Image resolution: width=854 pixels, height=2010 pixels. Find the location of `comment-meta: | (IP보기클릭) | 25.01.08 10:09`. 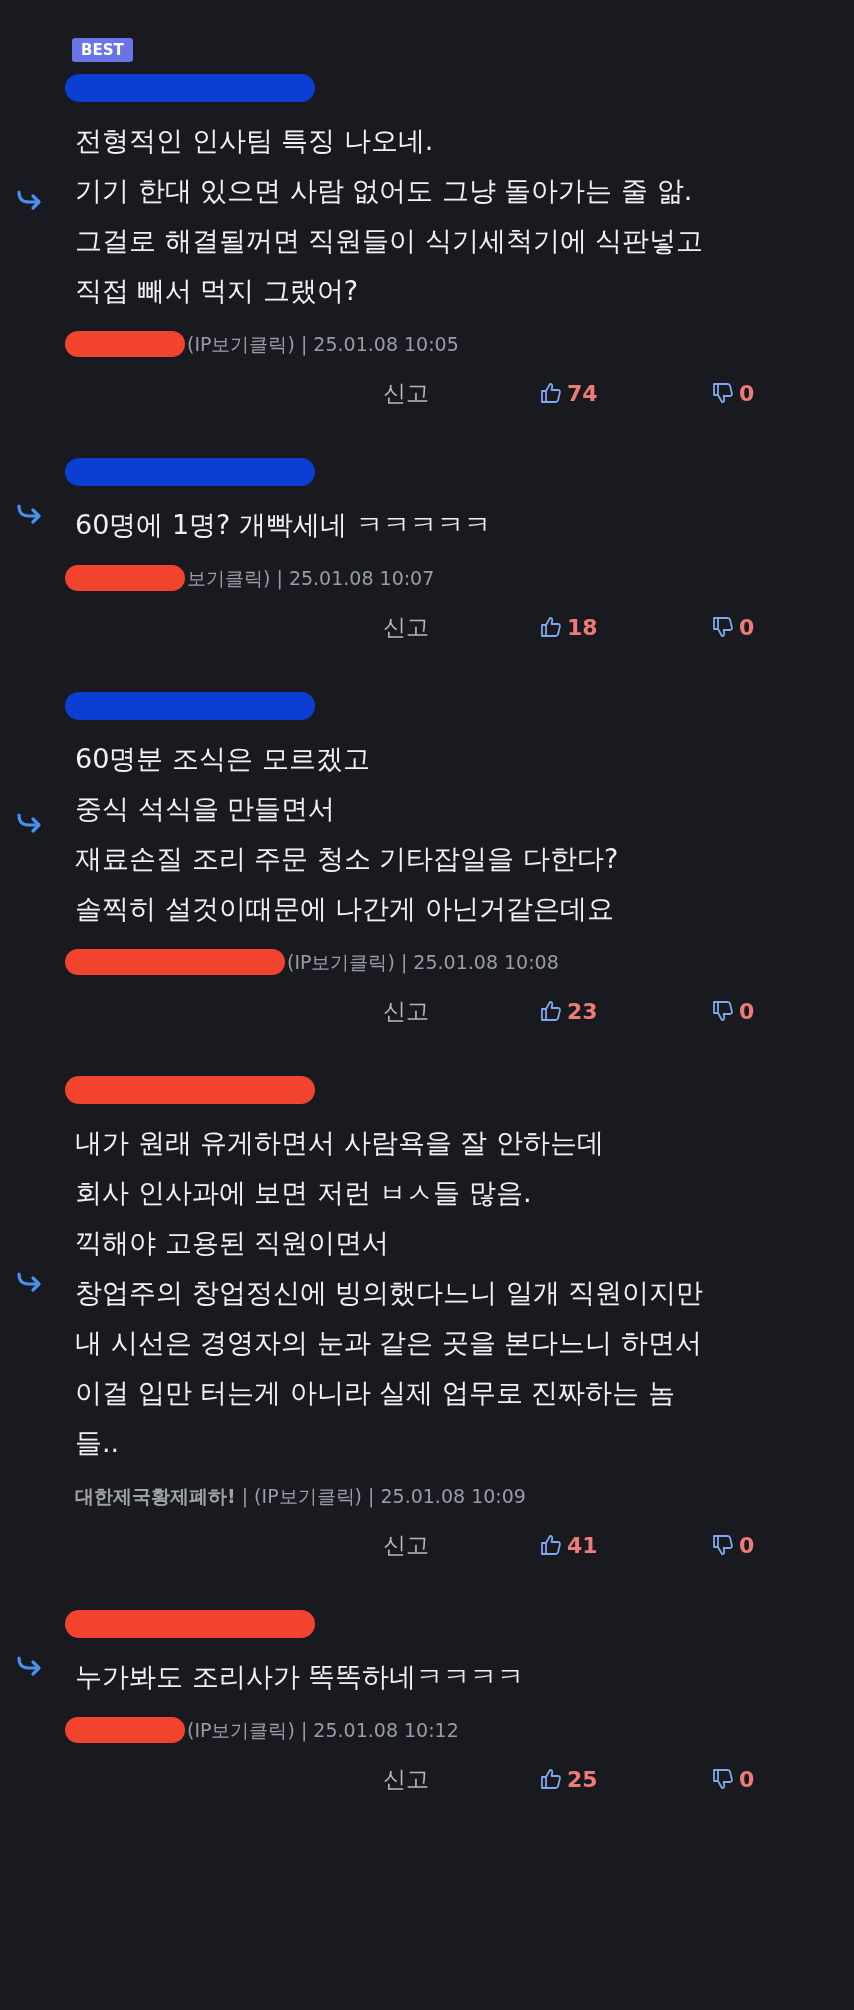

comment-meta: | (IP보기클릭) | 25.01.08 10:09 is located at coordinates (383, 1496).